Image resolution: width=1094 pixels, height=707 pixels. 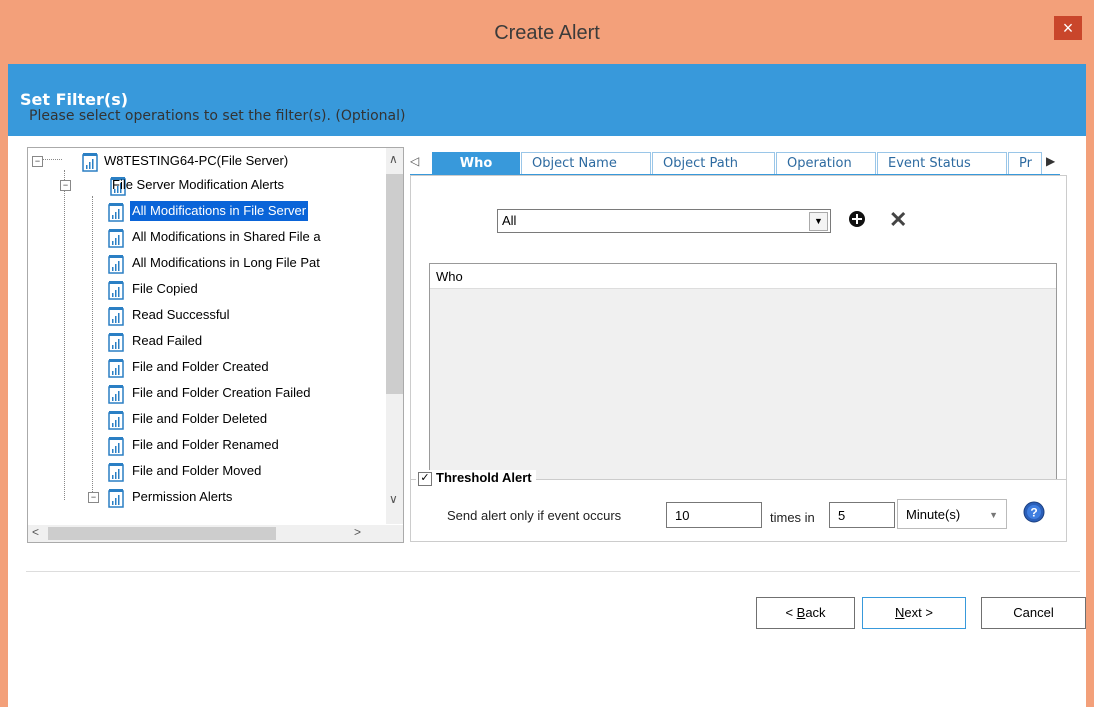 What do you see at coordinates (713, 163) in the screenshot?
I see `tab-object-path: Object Path` at bounding box center [713, 163].